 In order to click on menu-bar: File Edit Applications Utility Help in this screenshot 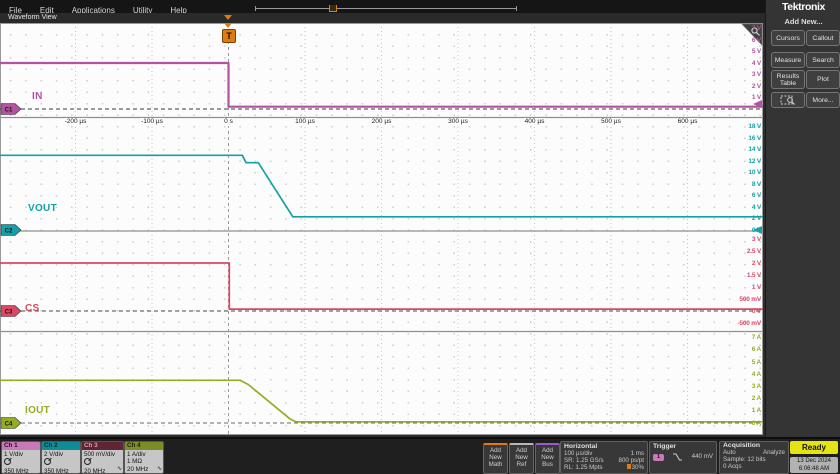, I will do `click(382, 7)`.